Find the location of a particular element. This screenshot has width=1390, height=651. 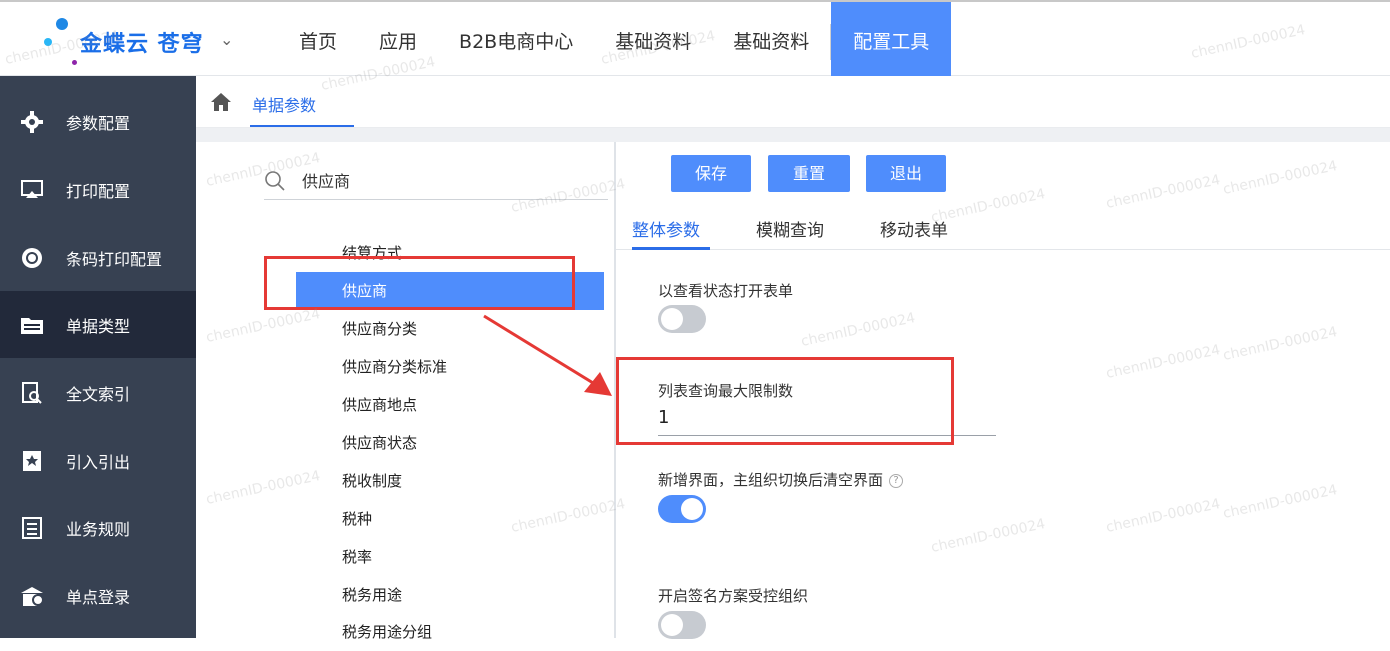

nav-home: 首页 is located at coordinates (318, 39).